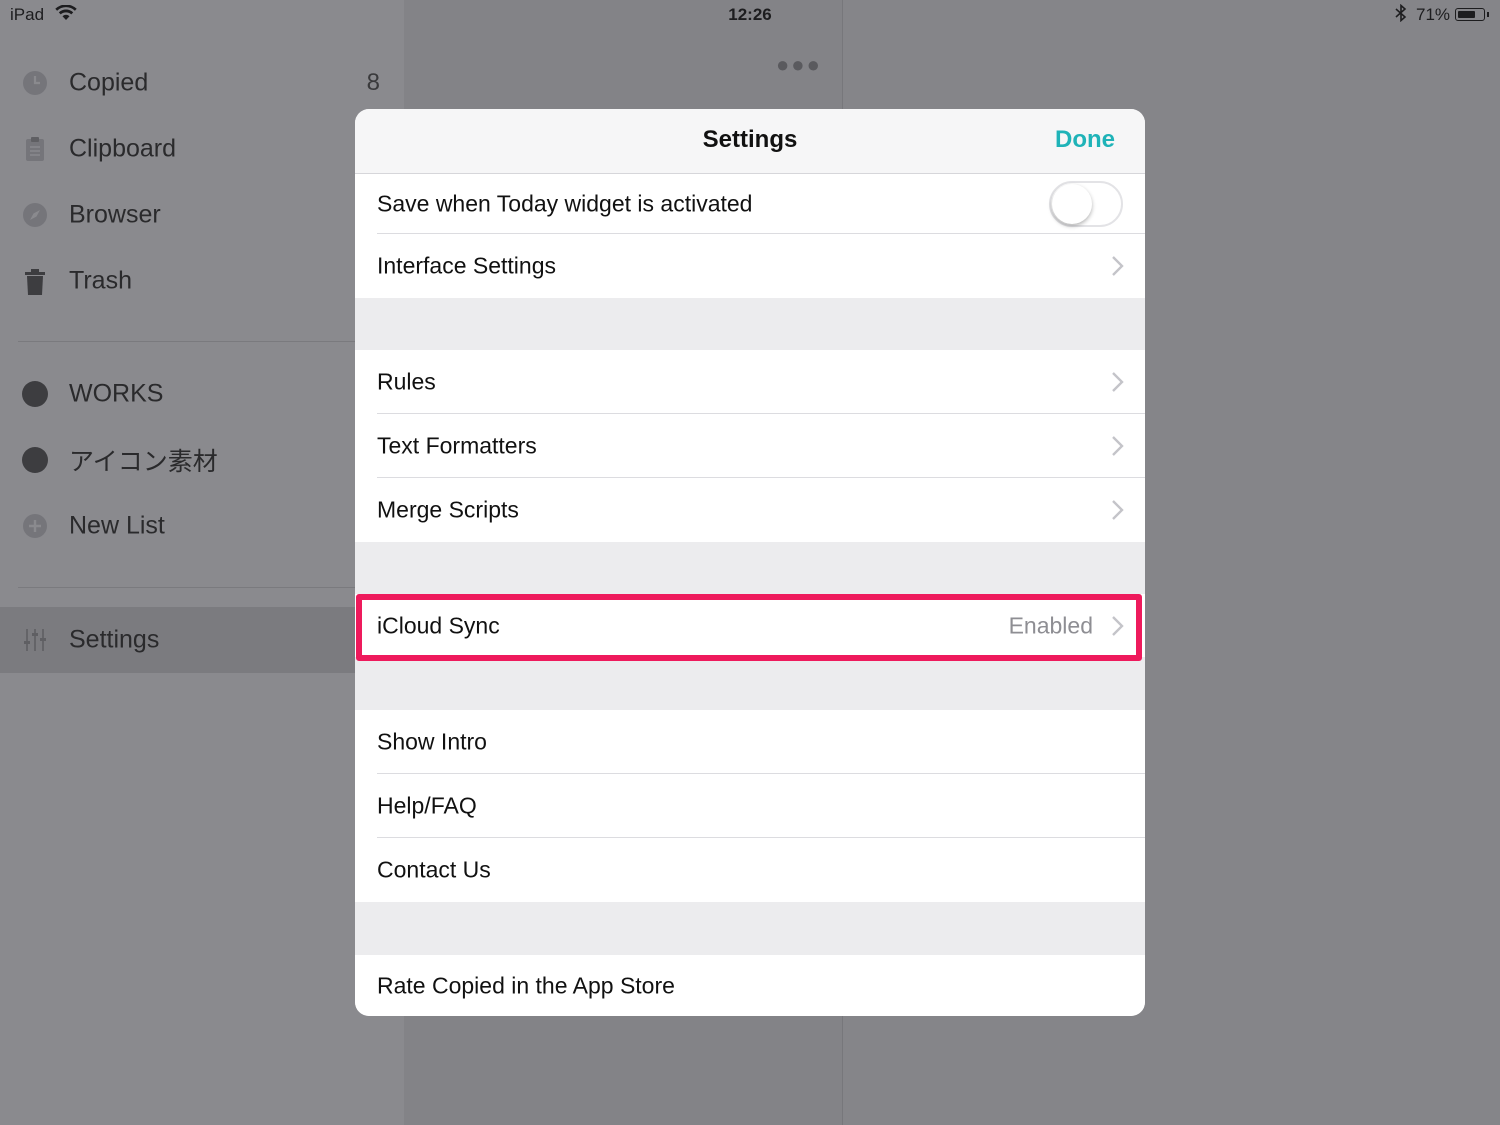 The width and height of the screenshot is (1500, 1125). I want to click on done-button: Done, so click(1085, 140).